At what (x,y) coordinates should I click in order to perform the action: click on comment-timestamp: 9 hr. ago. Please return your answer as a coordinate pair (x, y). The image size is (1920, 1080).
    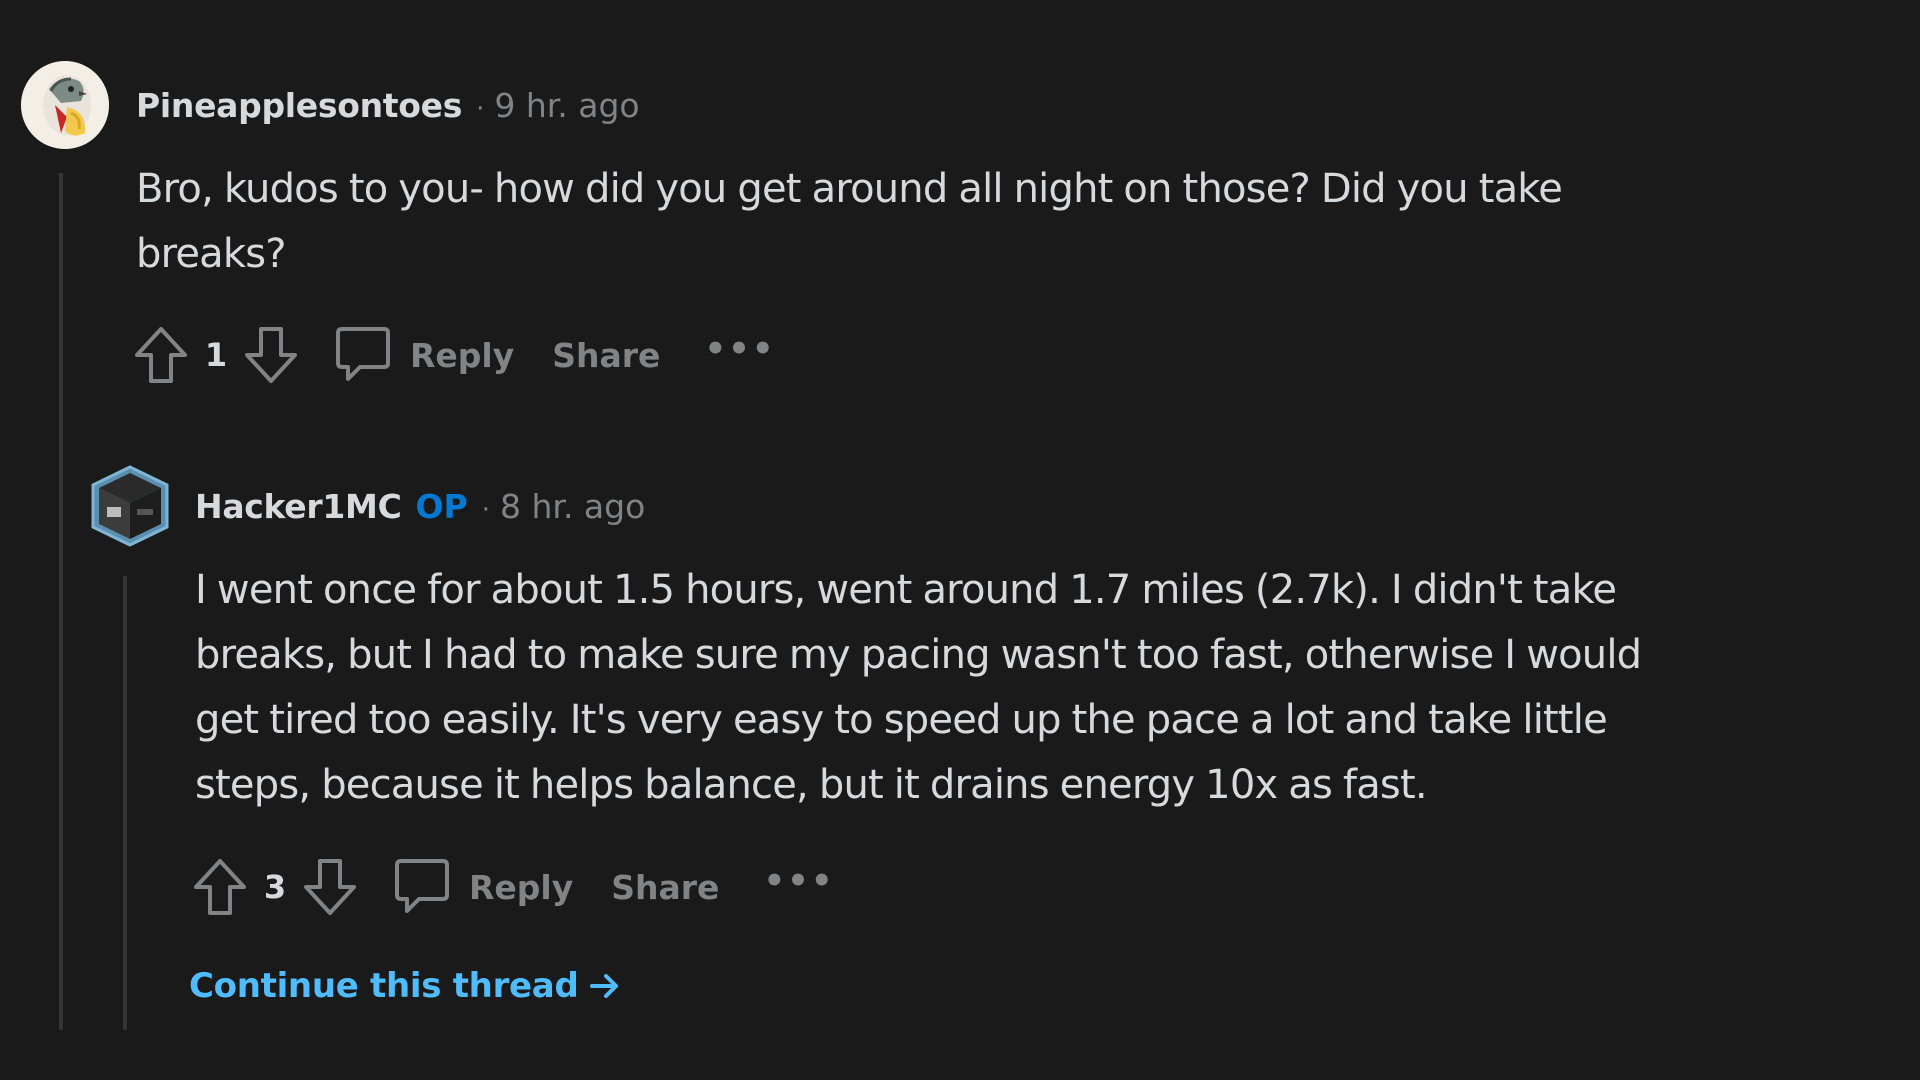
    Looking at the image, I should click on (566, 105).